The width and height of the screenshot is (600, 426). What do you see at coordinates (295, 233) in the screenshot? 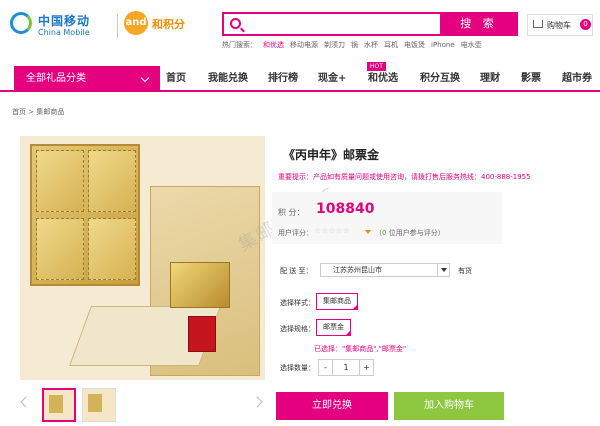
I see `rating-label: 用户评分：` at bounding box center [295, 233].